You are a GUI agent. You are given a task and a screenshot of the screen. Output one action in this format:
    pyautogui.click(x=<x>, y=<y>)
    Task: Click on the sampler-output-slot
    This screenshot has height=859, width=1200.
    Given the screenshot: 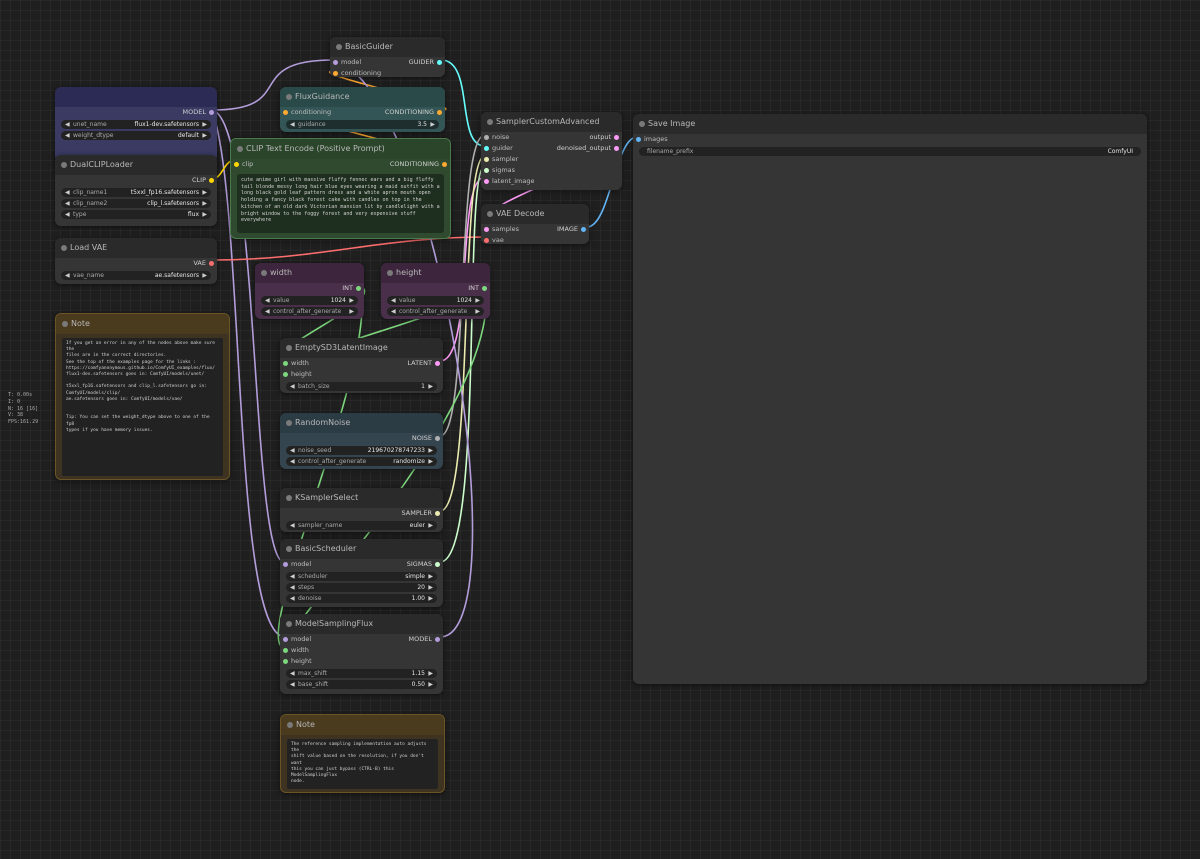 What is the action you would take?
    pyautogui.click(x=437, y=513)
    